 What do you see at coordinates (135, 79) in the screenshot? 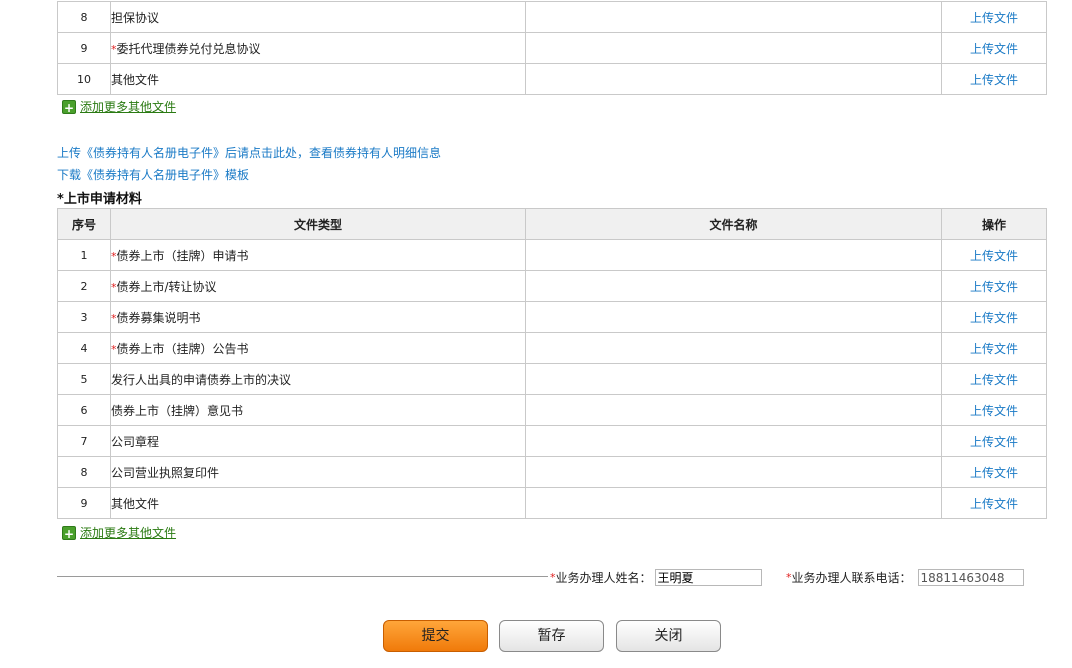
I see `file-type-label: 其他文件` at bounding box center [135, 79].